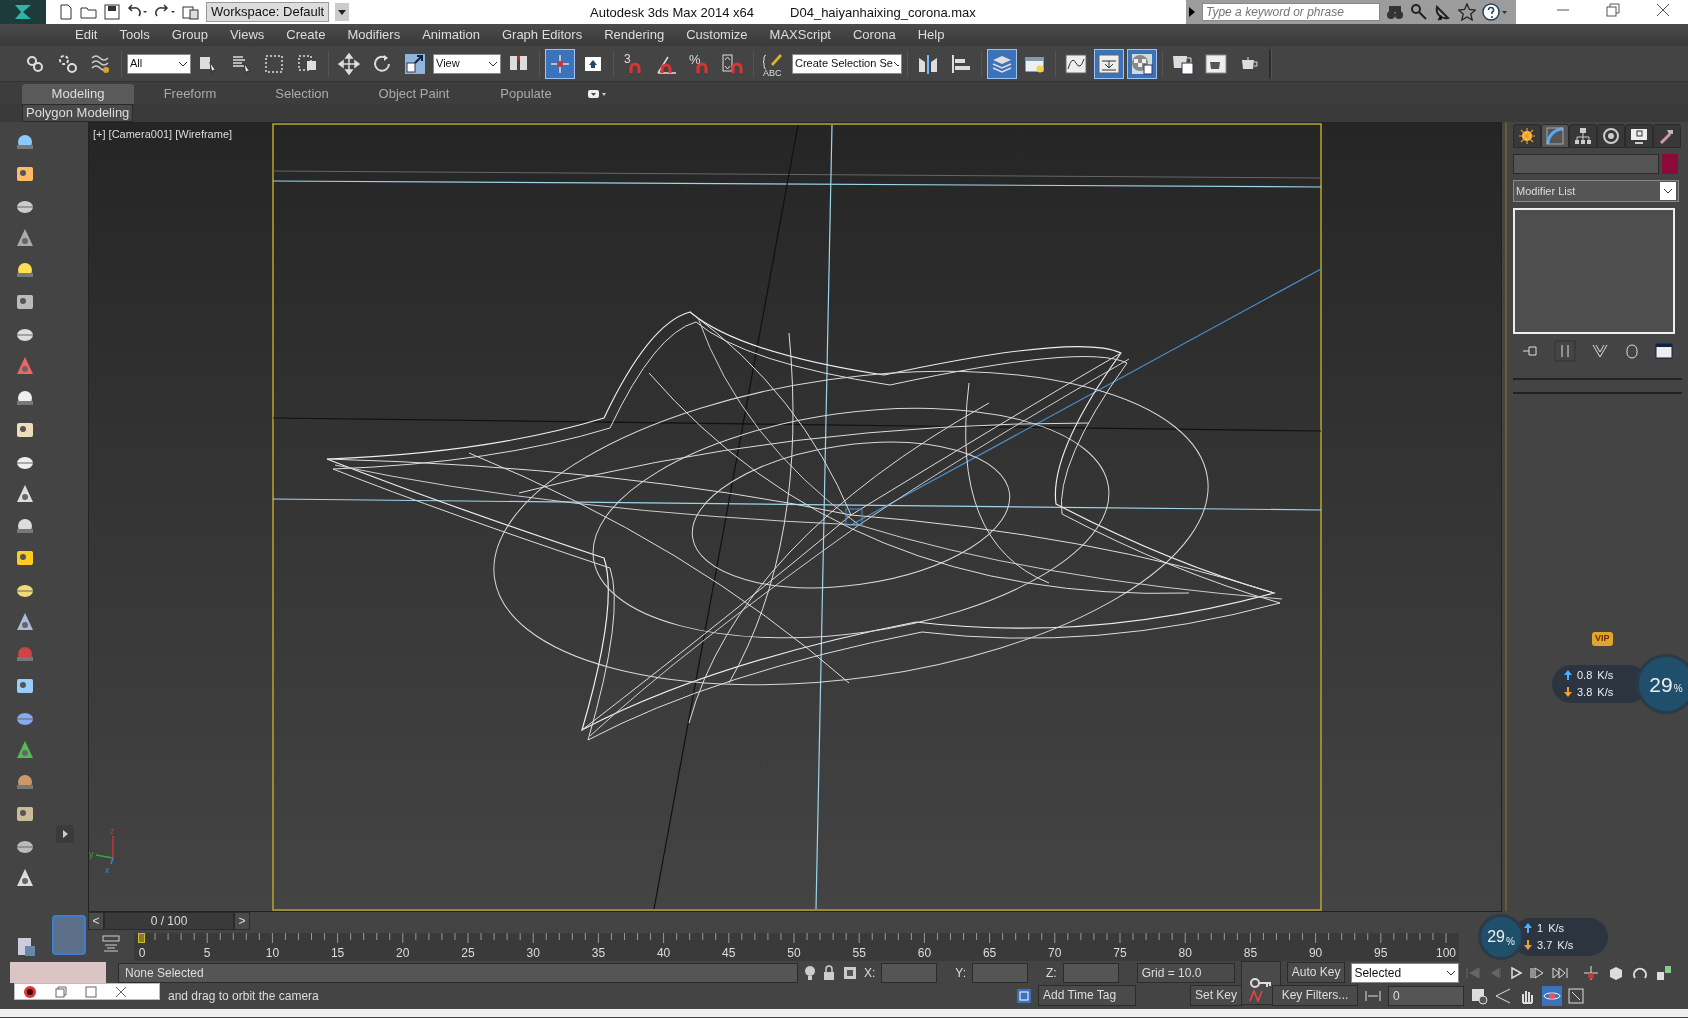 The width and height of the screenshot is (1688, 1018). I want to click on y-label: Y:, so click(961, 973).